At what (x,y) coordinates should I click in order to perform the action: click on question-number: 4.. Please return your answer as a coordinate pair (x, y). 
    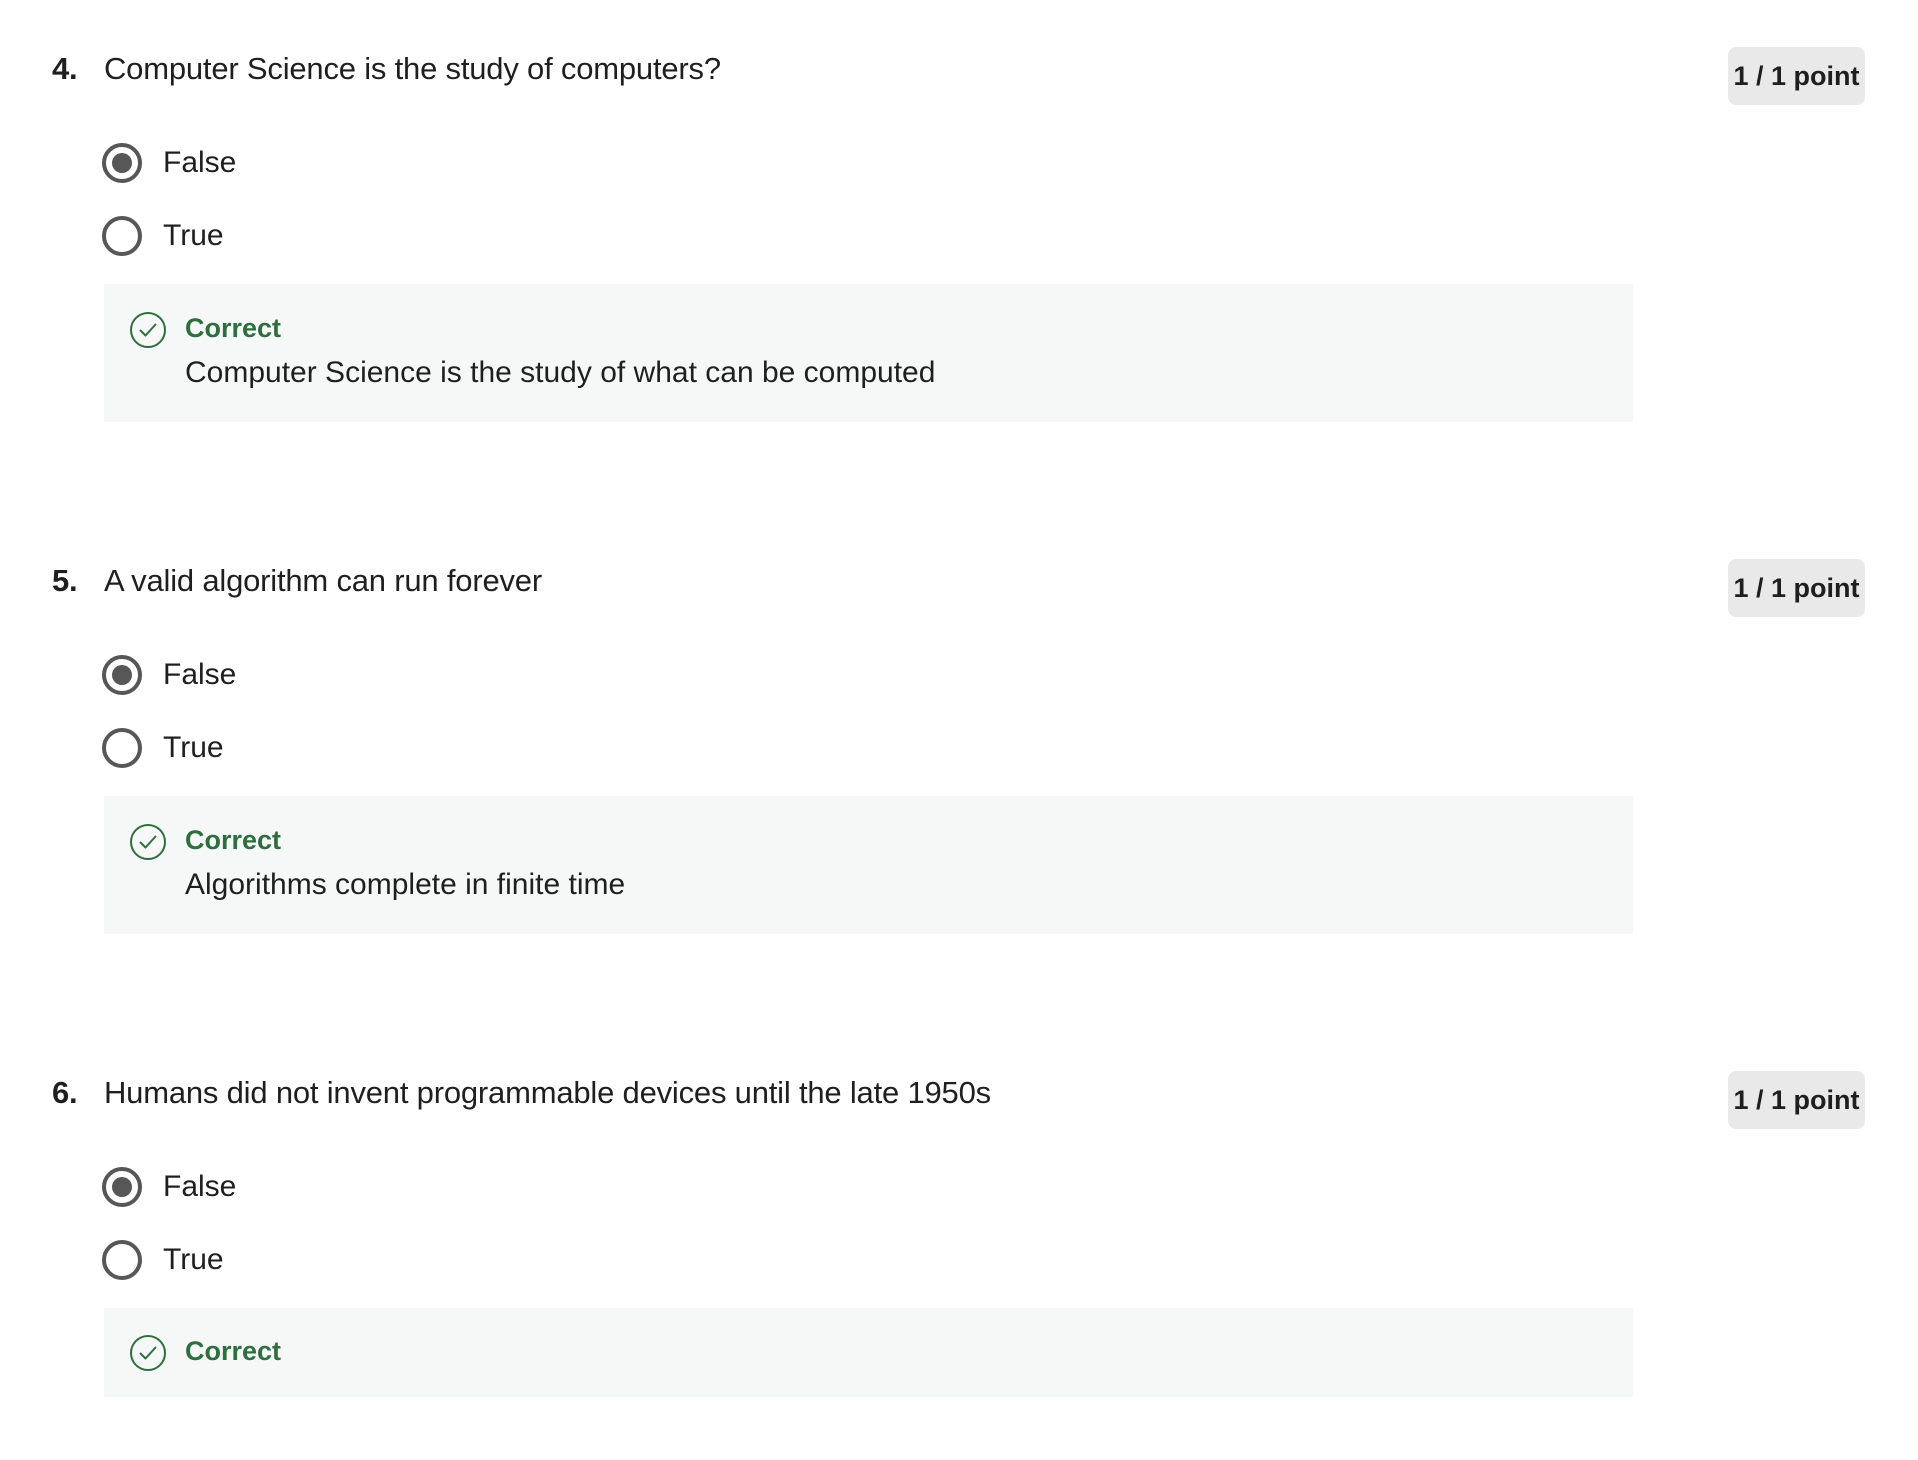
    Looking at the image, I should click on (65, 68).